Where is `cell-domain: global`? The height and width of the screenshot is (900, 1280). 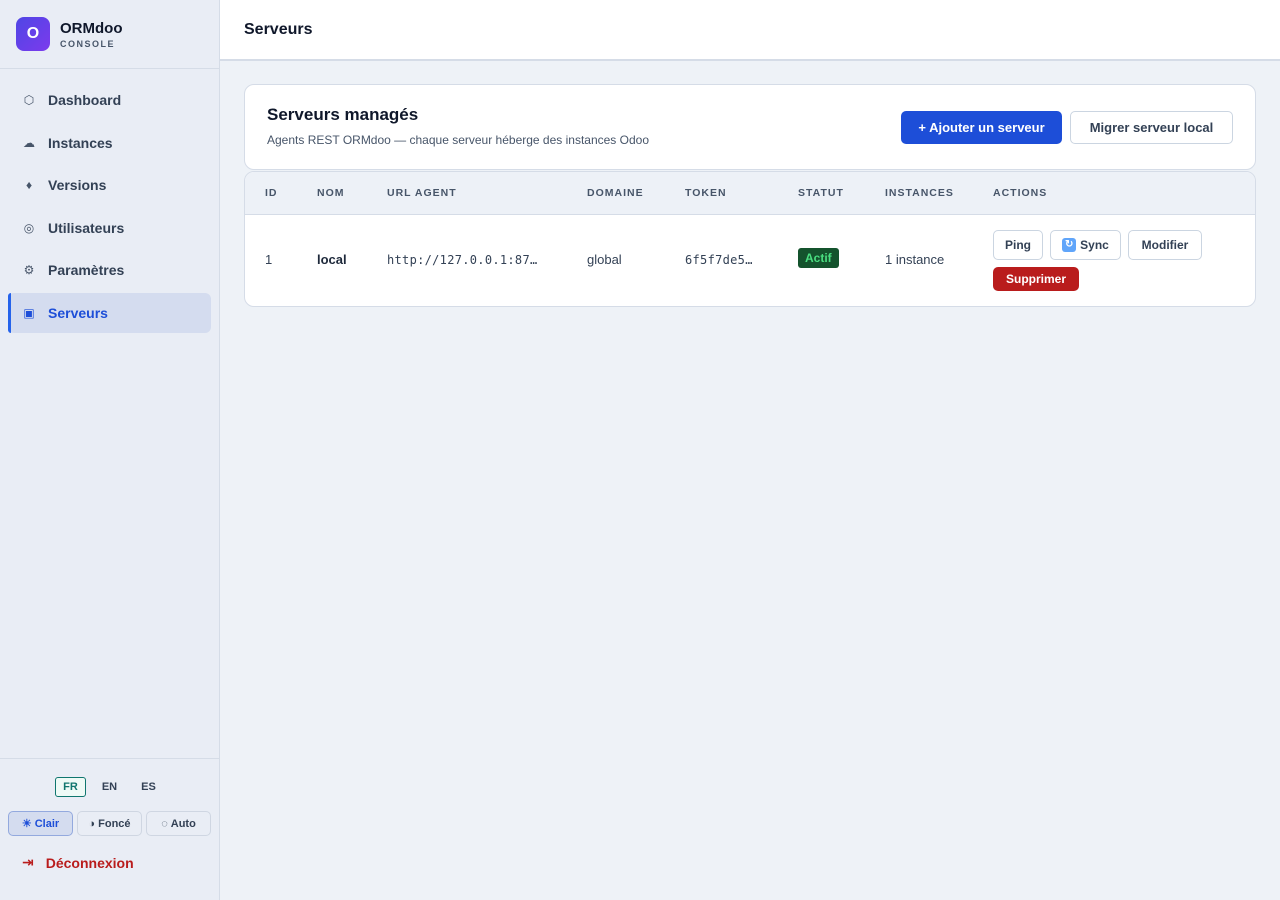
cell-domain: global is located at coordinates (604, 259).